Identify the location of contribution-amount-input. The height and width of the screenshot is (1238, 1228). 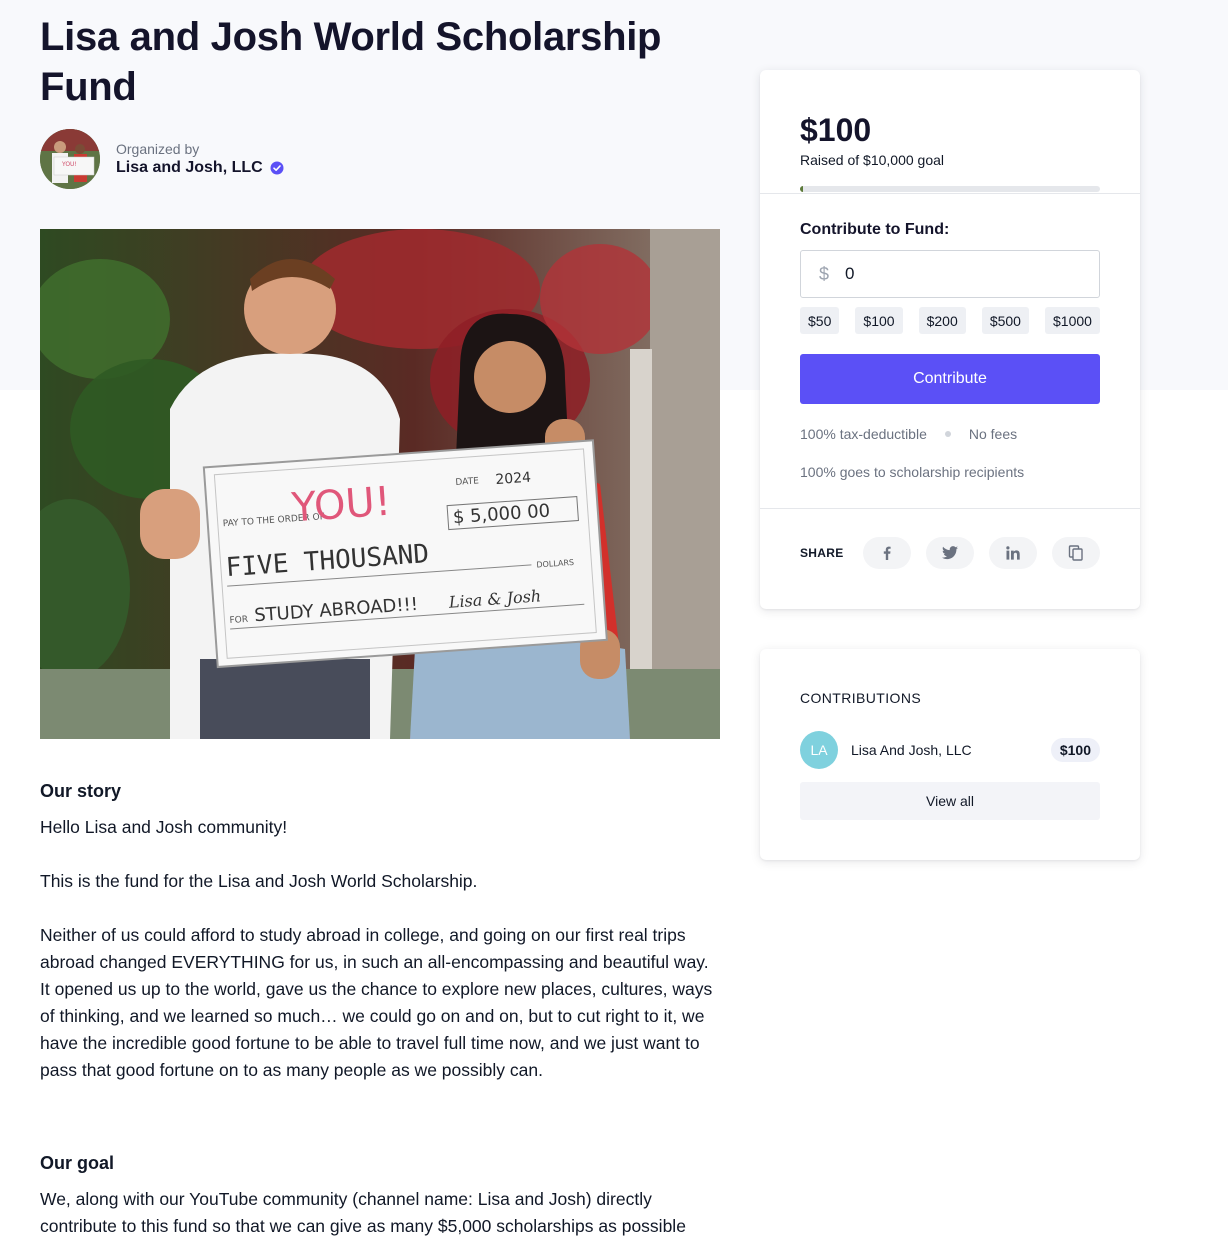
(945, 274).